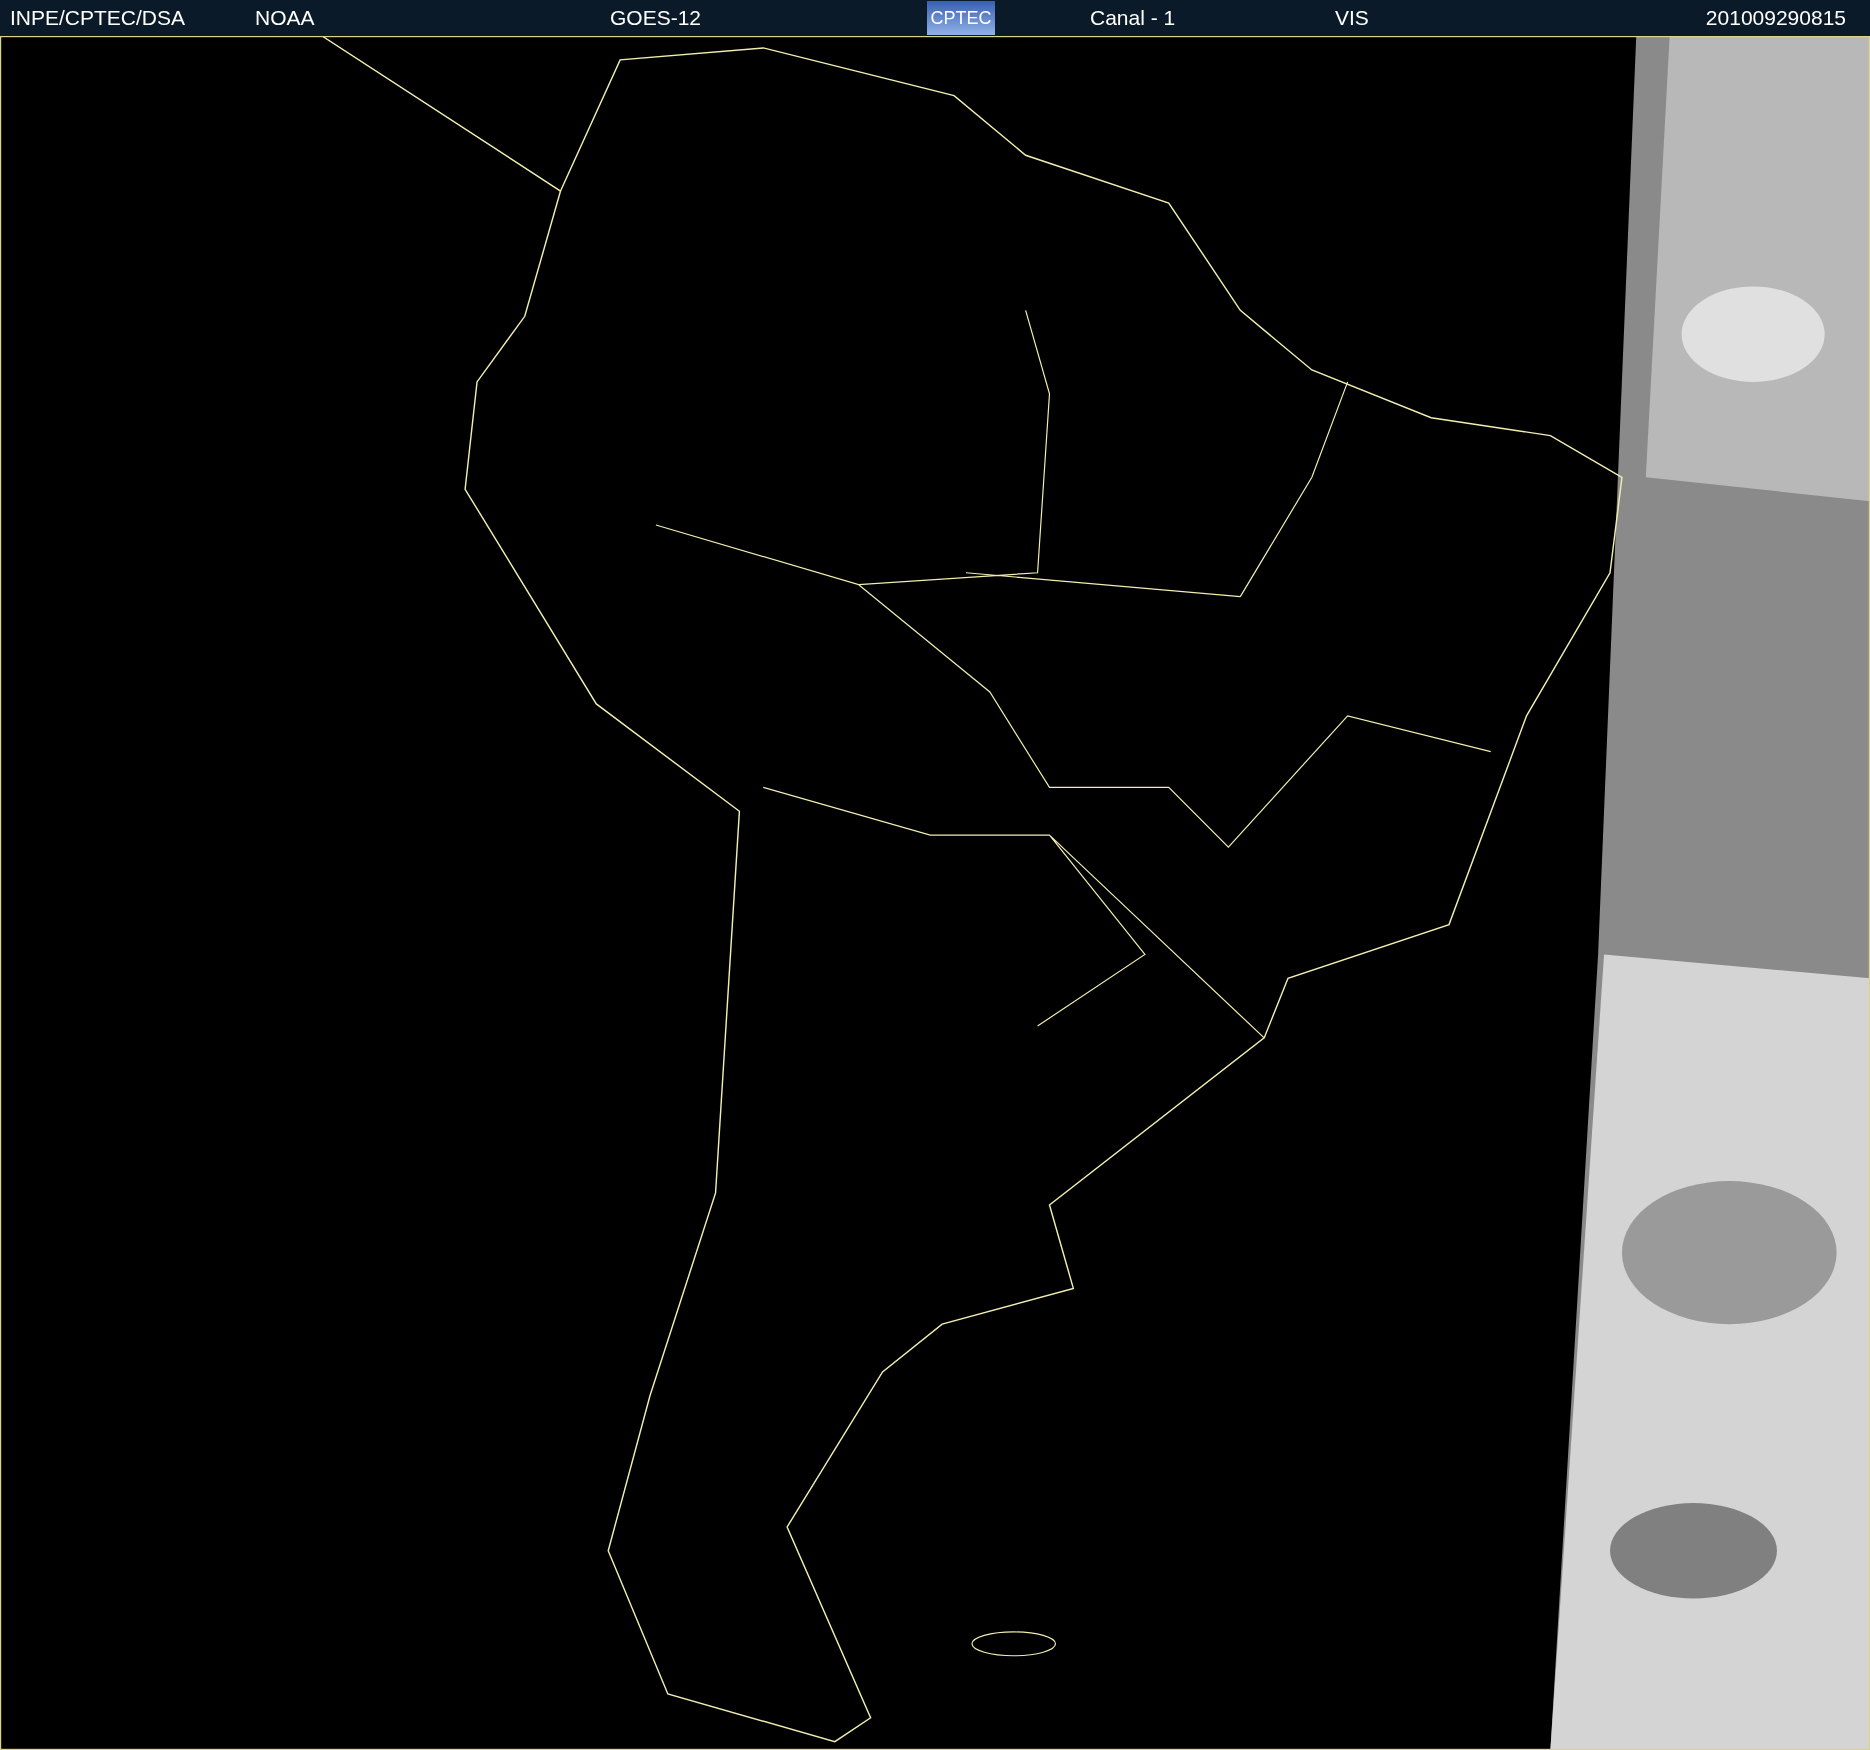  I want to click on header-label: GOES-12, so click(656, 18).